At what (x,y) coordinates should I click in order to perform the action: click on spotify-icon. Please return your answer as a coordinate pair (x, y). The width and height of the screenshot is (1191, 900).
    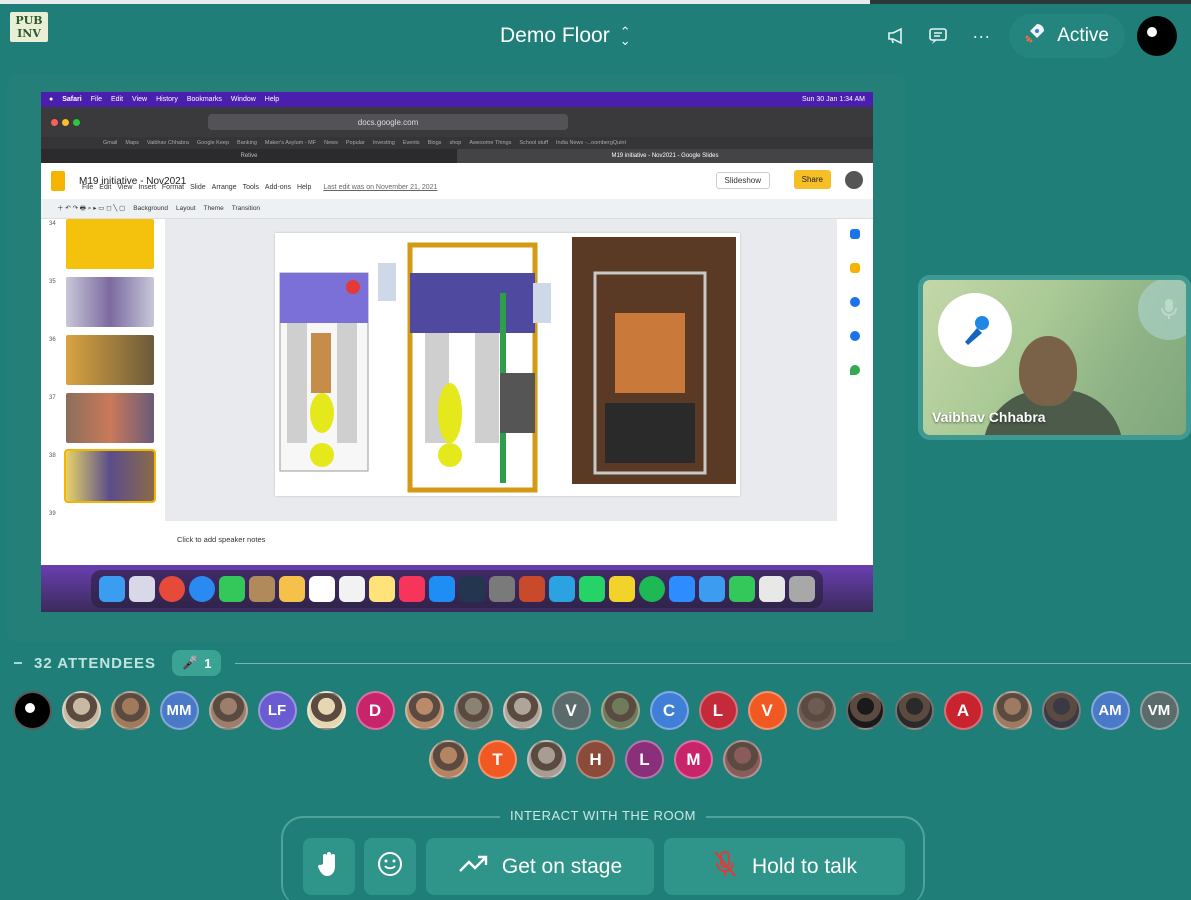
    Looking at the image, I should click on (652, 588).